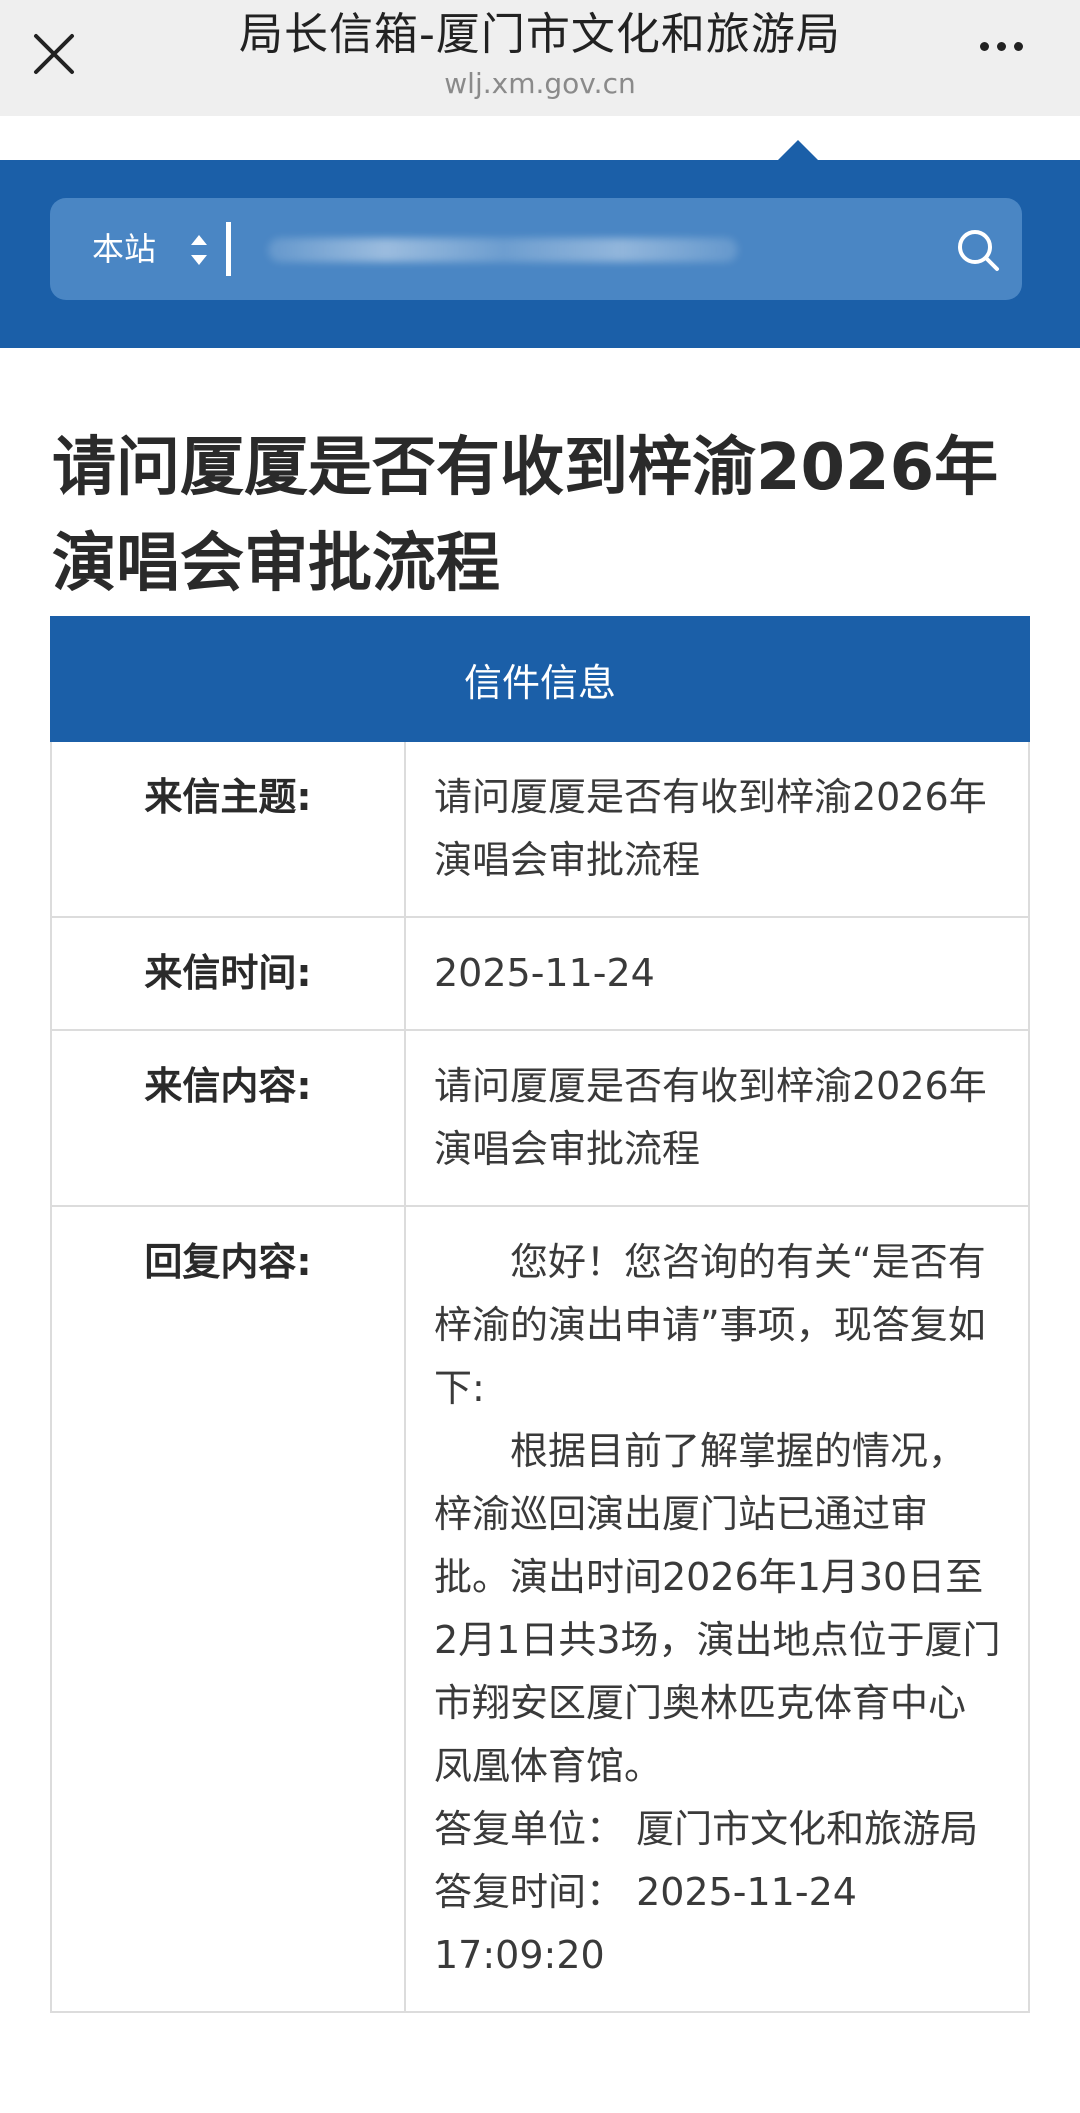  Describe the element at coordinates (228, 829) in the screenshot. I see `subject-label: 来信主题:` at that location.